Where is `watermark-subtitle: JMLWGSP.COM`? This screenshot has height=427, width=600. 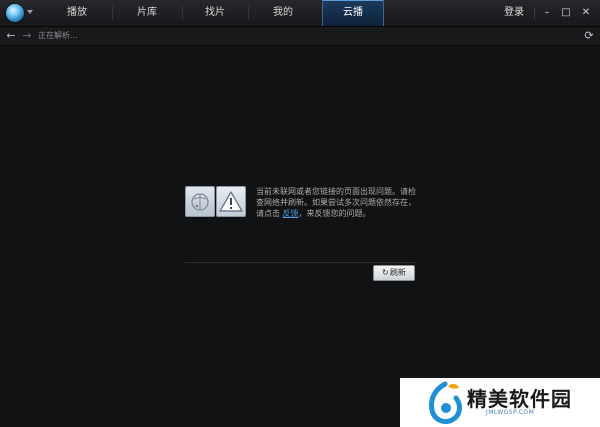 watermark-subtitle: JMLWGSP.COM is located at coordinates (510, 412).